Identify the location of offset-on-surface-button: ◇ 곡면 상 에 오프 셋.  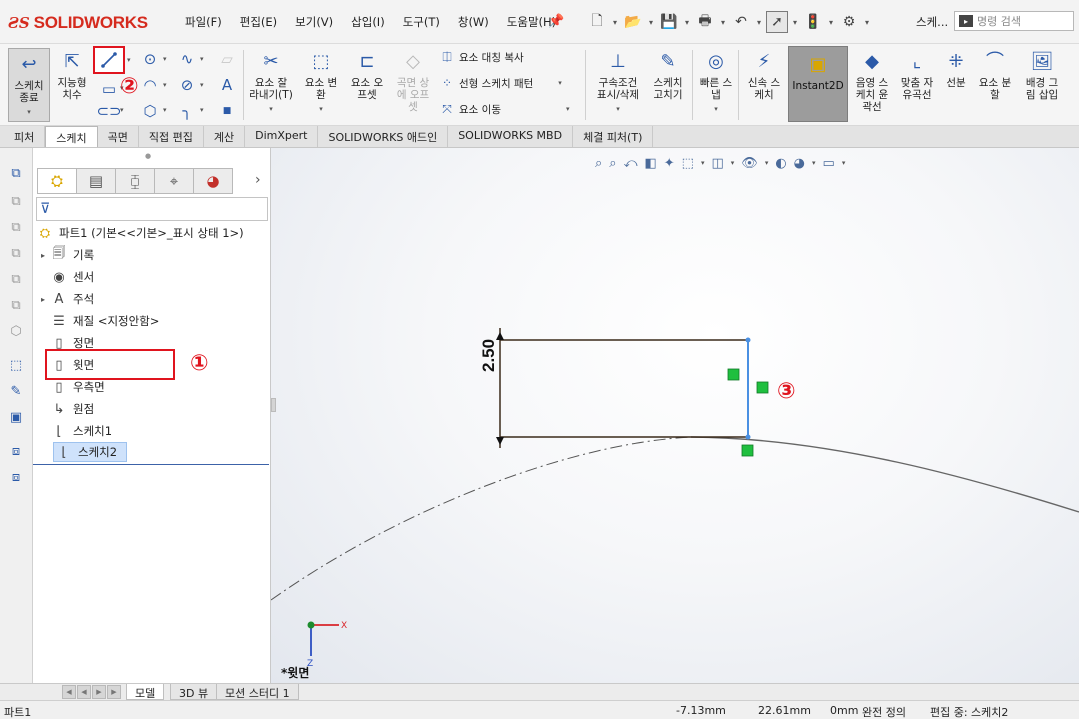
(413, 82).